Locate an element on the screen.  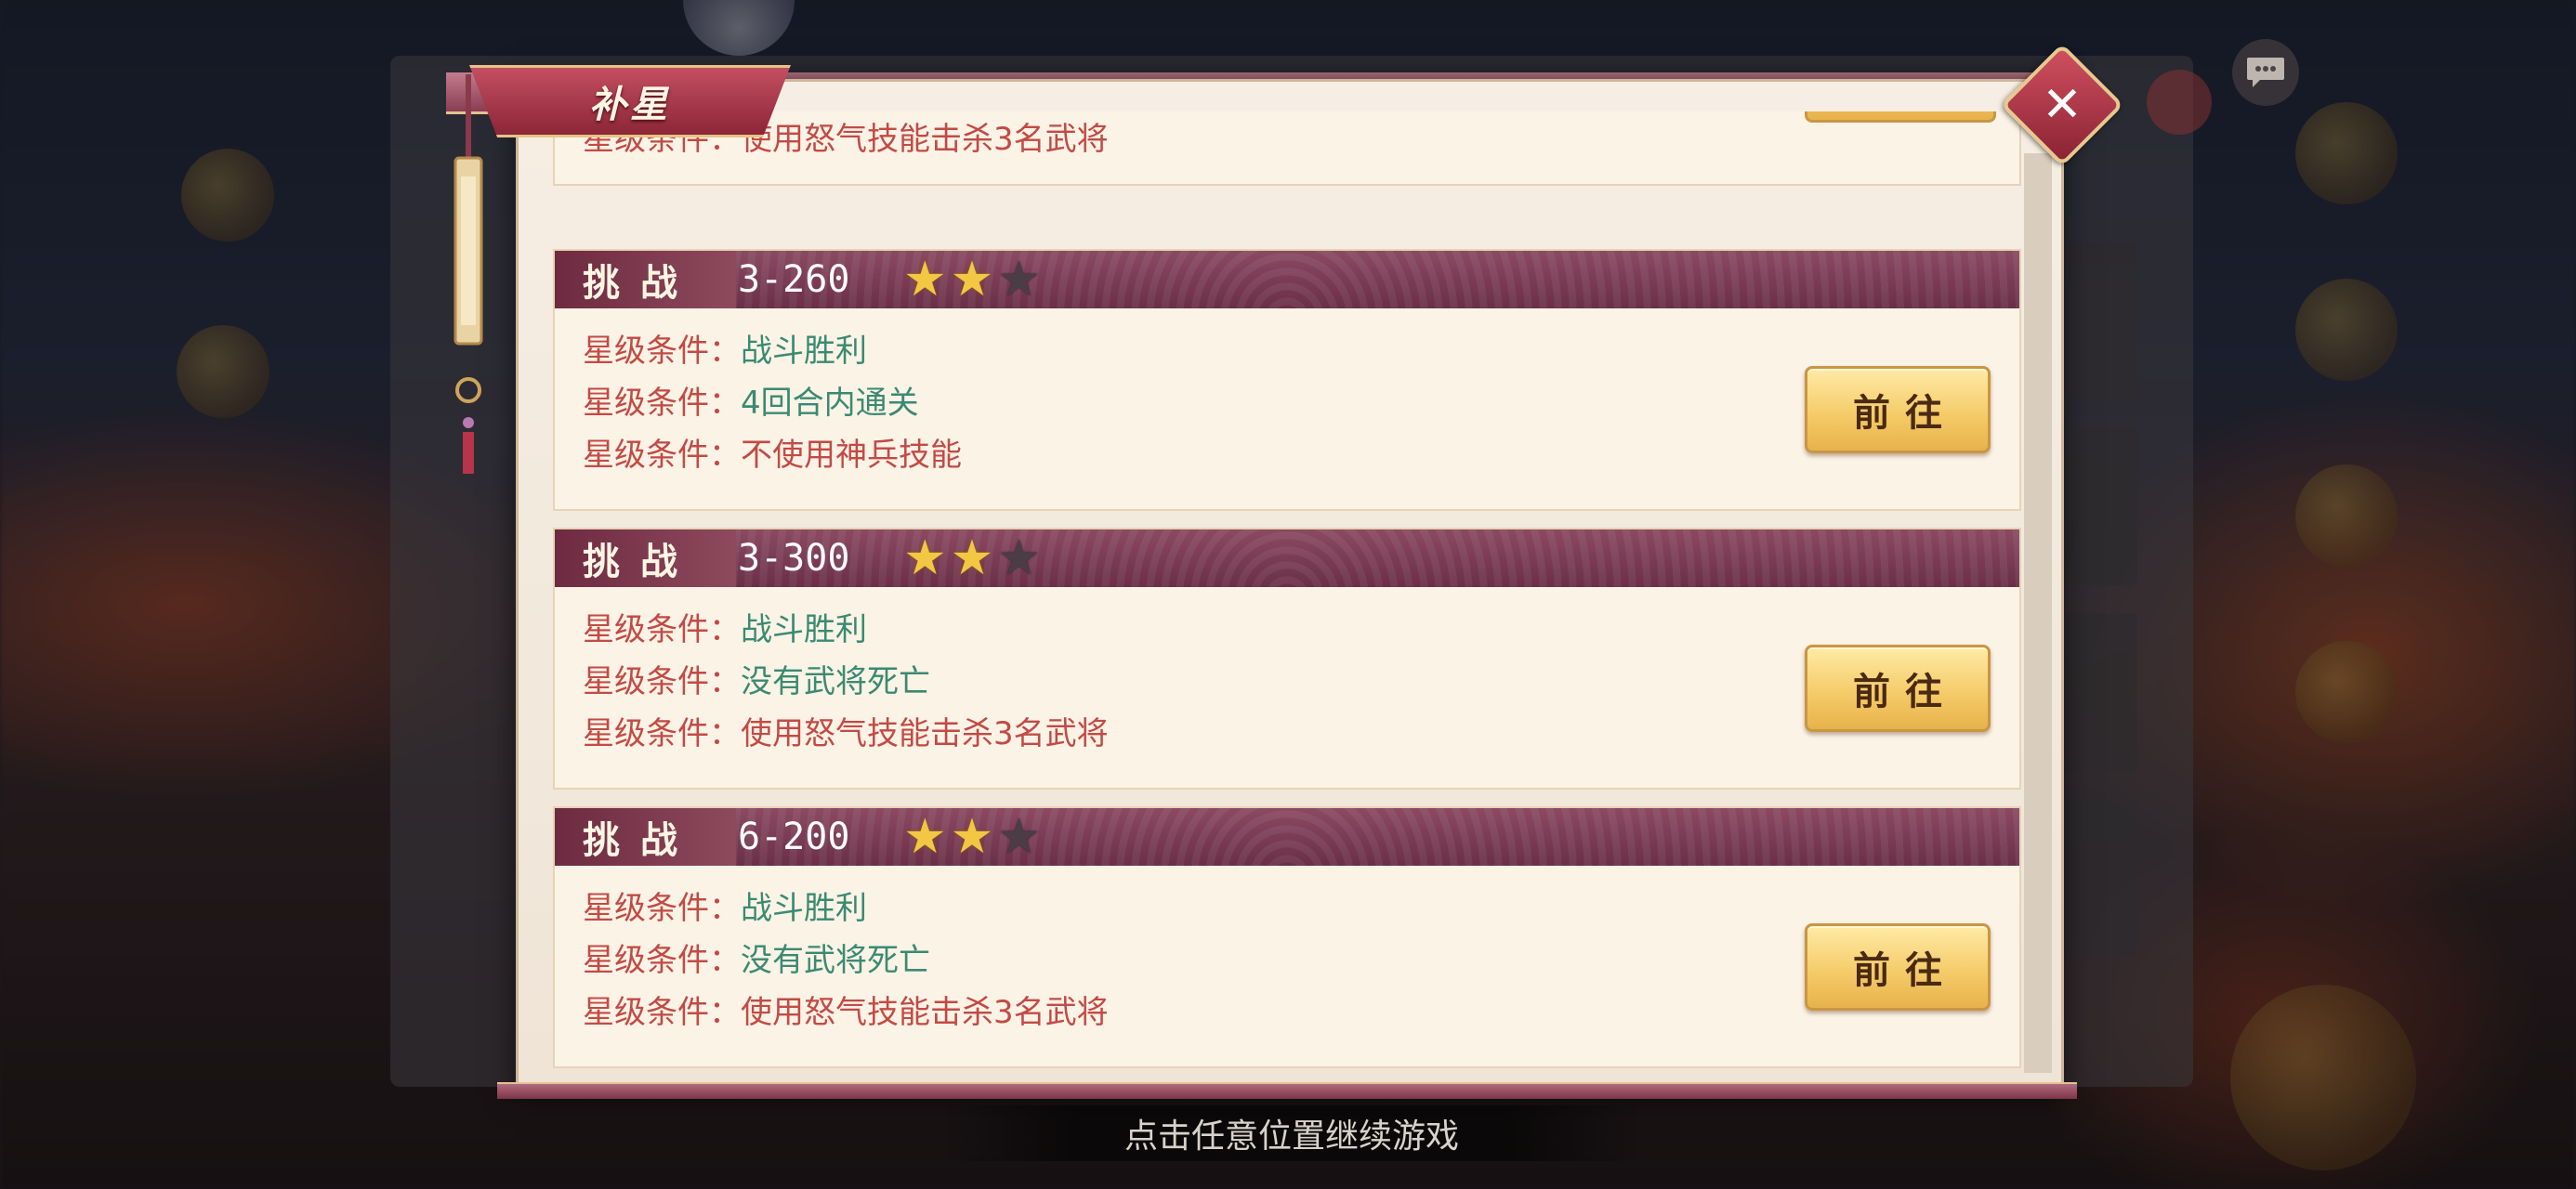
stage-number: 3-260 is located at coordinates (794, 280).